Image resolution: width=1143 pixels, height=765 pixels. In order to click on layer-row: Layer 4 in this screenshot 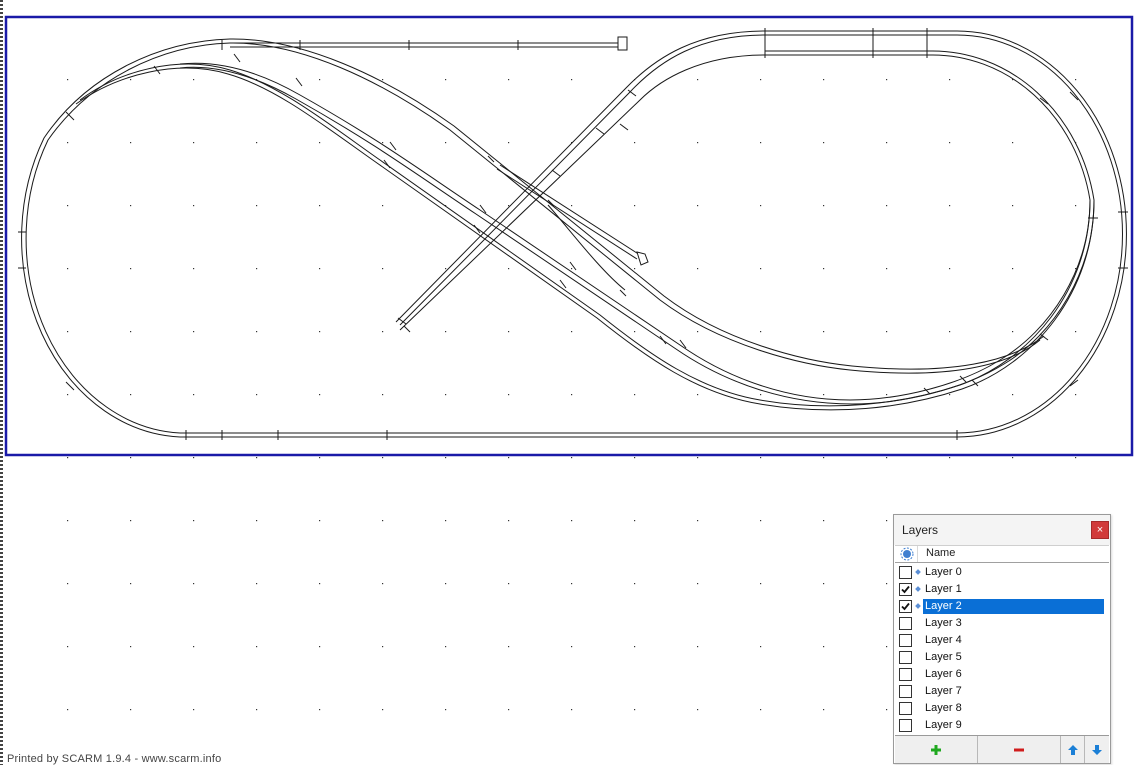, I will do `click(1003, 640)`.